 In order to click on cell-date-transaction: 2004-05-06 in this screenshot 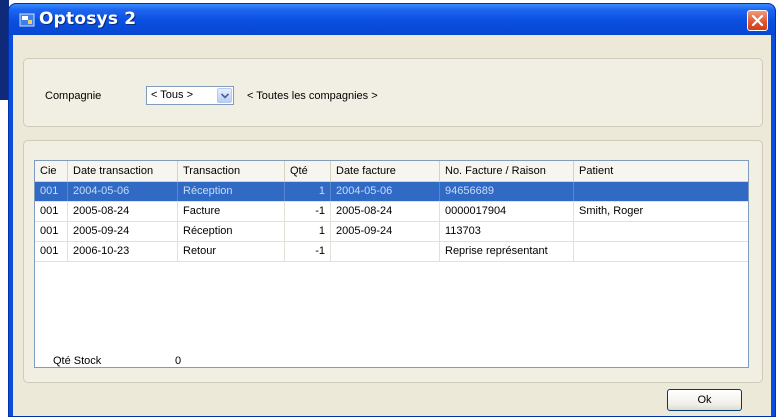, I will do `click(123, 191)`.